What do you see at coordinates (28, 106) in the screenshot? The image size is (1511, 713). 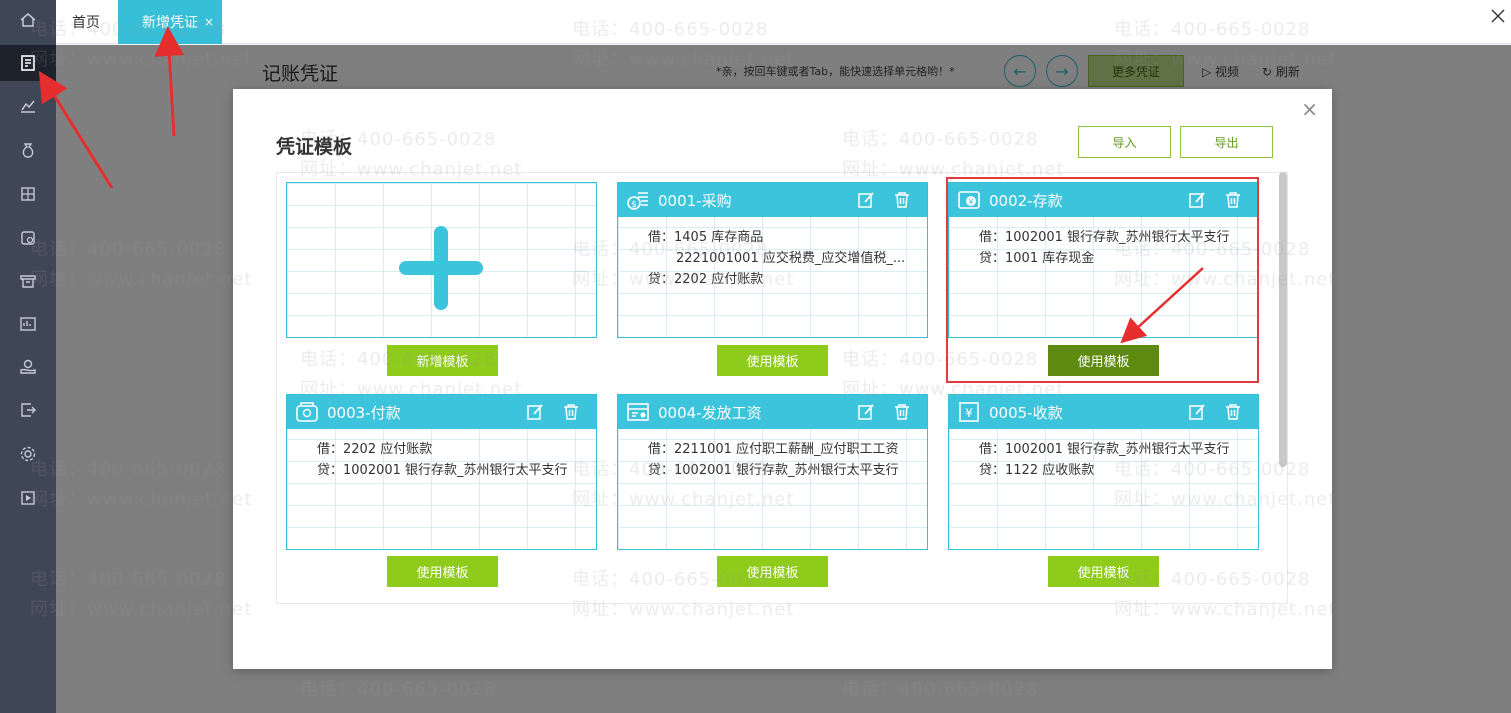 I see `chart-icon` at bounding box center [28, 106].